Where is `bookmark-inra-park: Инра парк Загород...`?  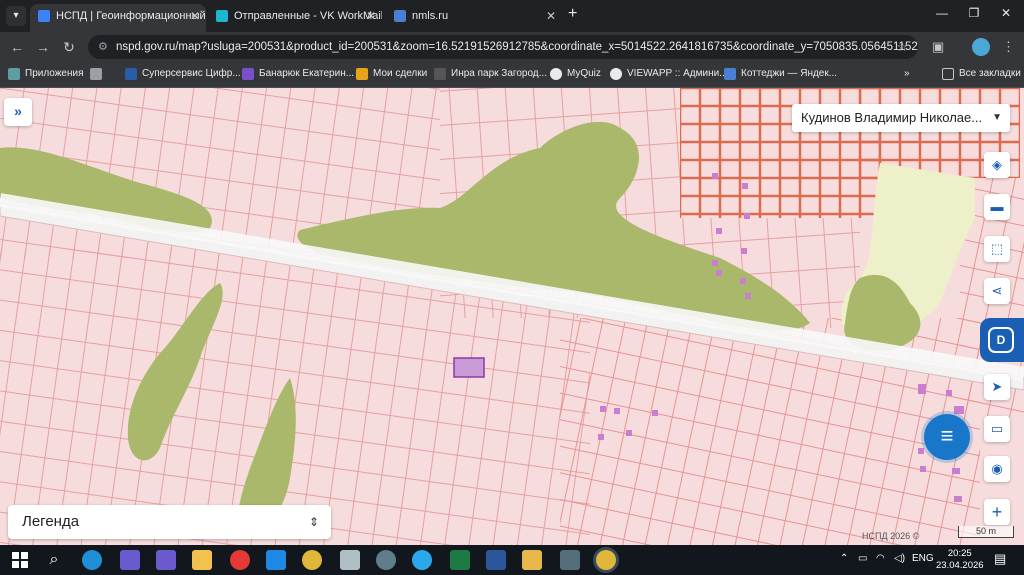 bookmark-inra-park: Инра парк Загород... is located at coordinates (490, 74).